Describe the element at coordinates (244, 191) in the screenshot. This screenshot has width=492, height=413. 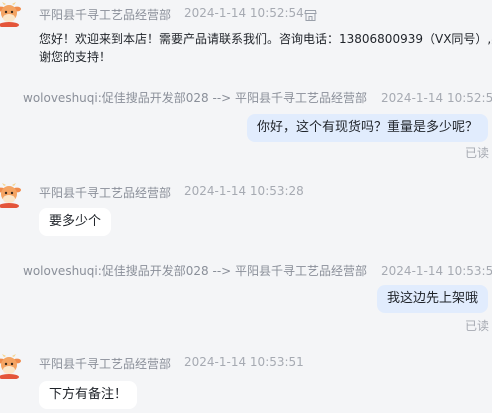
I see `message-time: 2024-1-14 10:53:28` at that location.